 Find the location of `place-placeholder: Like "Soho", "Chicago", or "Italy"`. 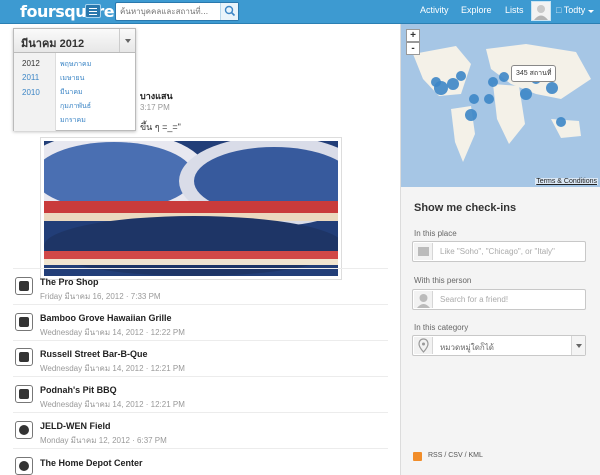

place-placeholder: Like "Soho", "Chicago", or "Italy" is located at coordinates (497, 251).